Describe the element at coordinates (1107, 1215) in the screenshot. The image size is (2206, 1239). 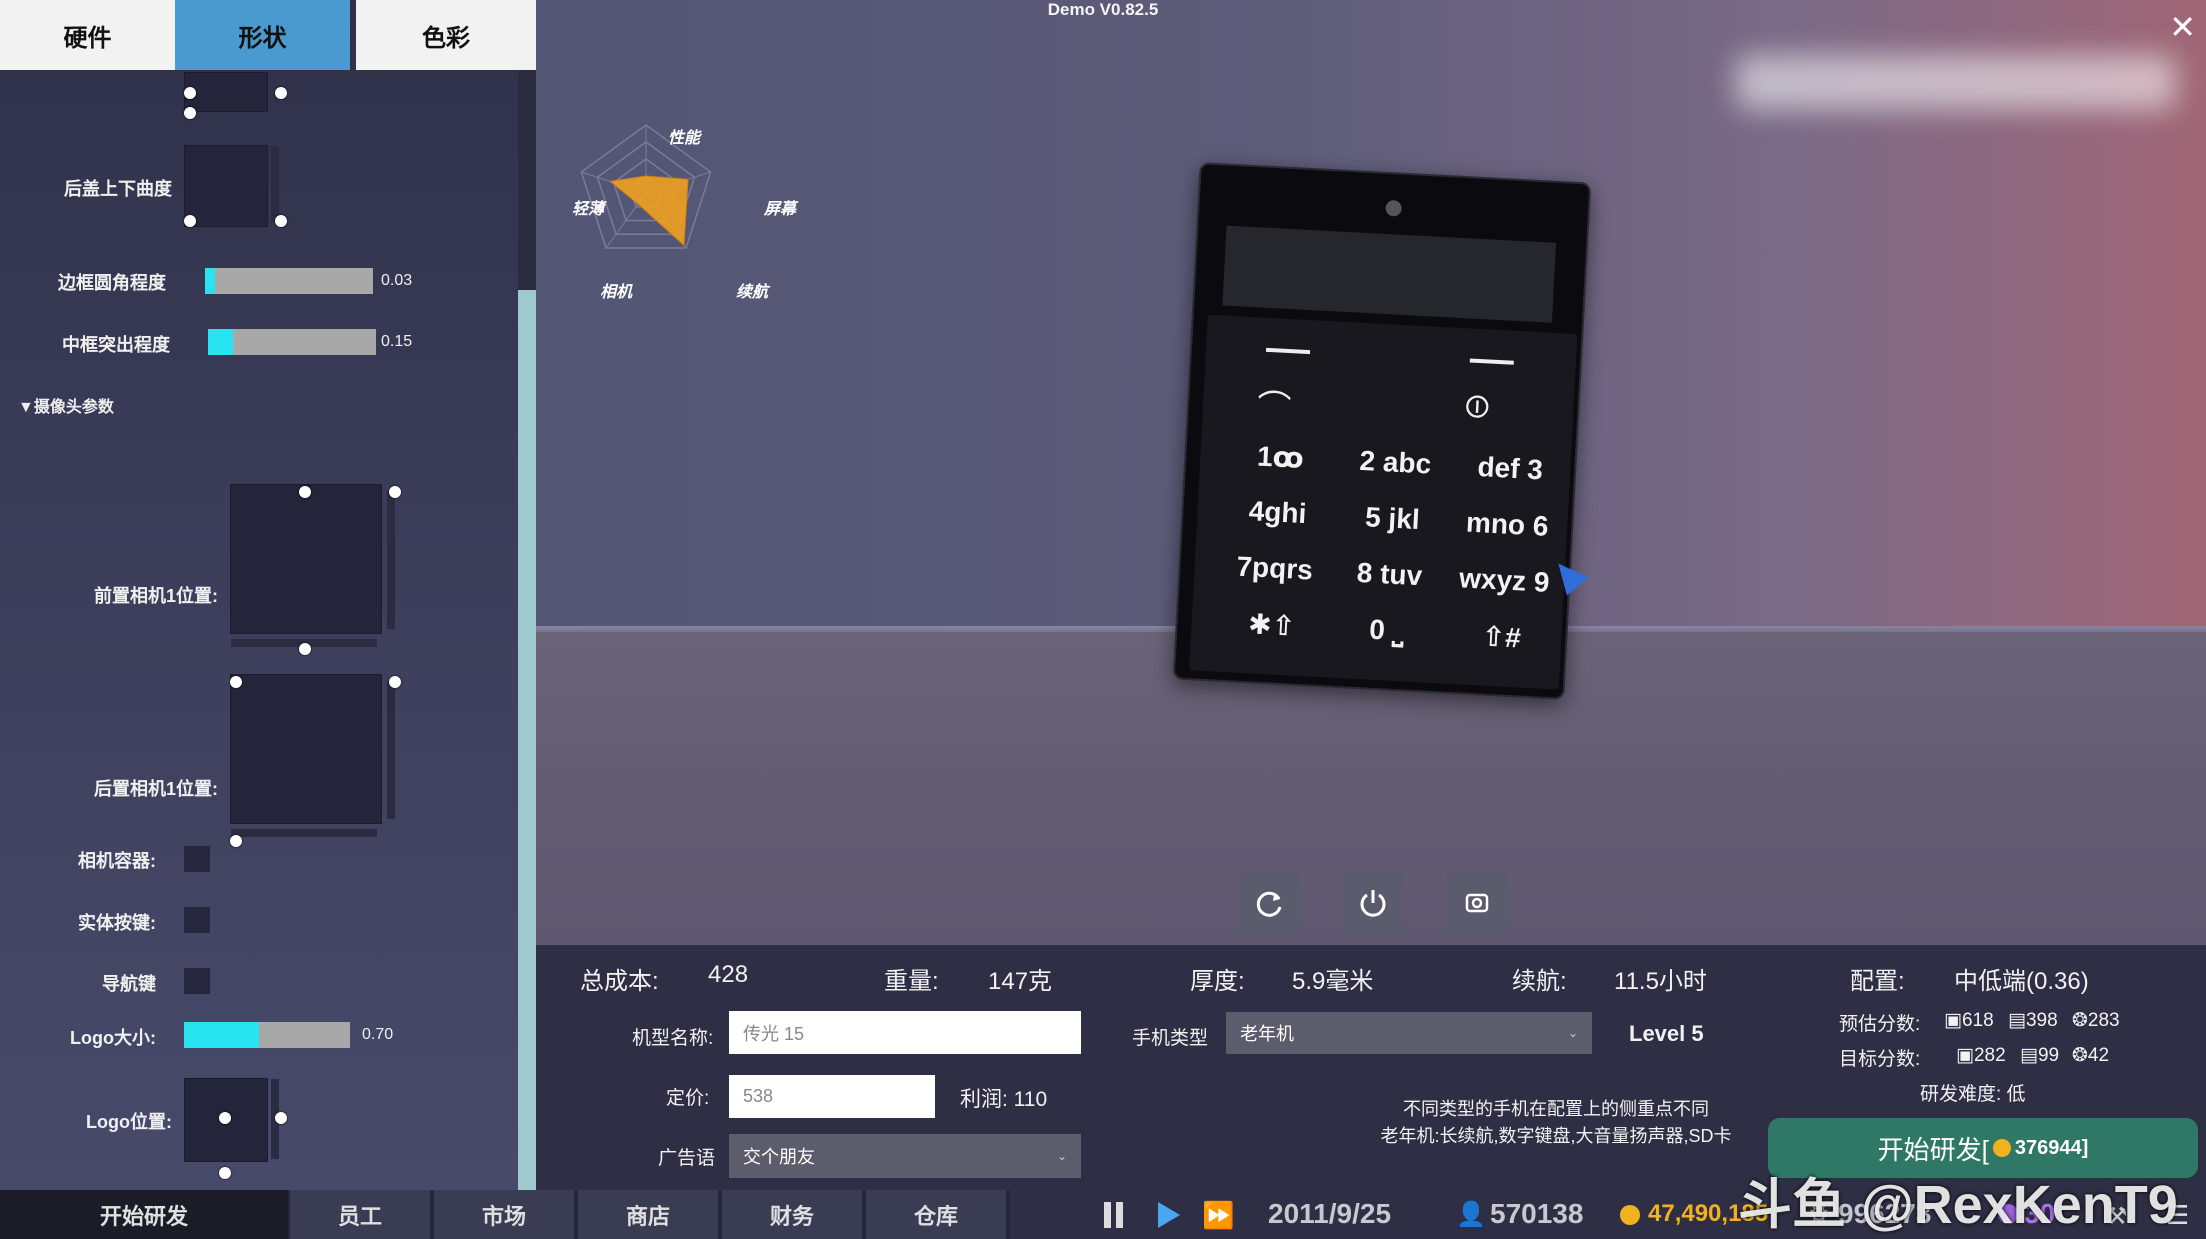
I see `pause-icon` at that location.